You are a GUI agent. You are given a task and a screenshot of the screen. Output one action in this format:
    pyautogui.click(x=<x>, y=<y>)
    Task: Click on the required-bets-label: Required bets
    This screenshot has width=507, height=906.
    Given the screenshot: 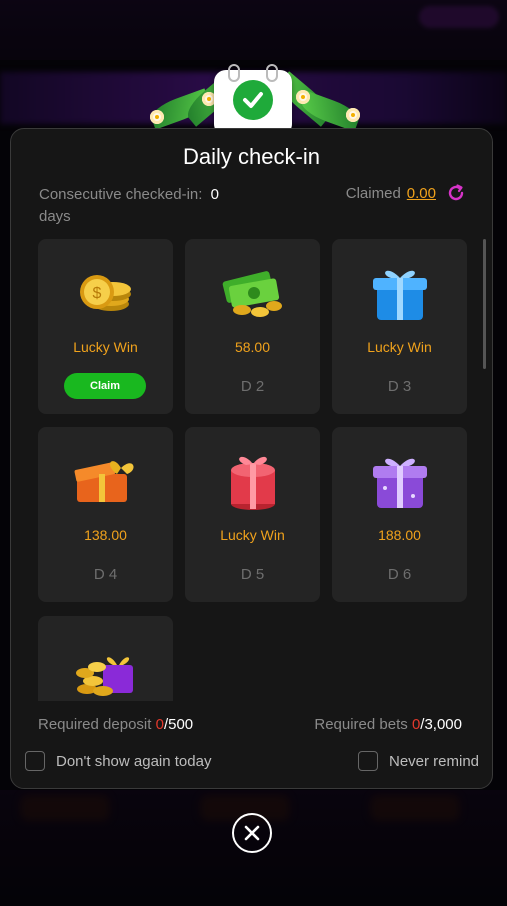 What is the action you would take?
    pyautogui.click(x=361, y=724)
    